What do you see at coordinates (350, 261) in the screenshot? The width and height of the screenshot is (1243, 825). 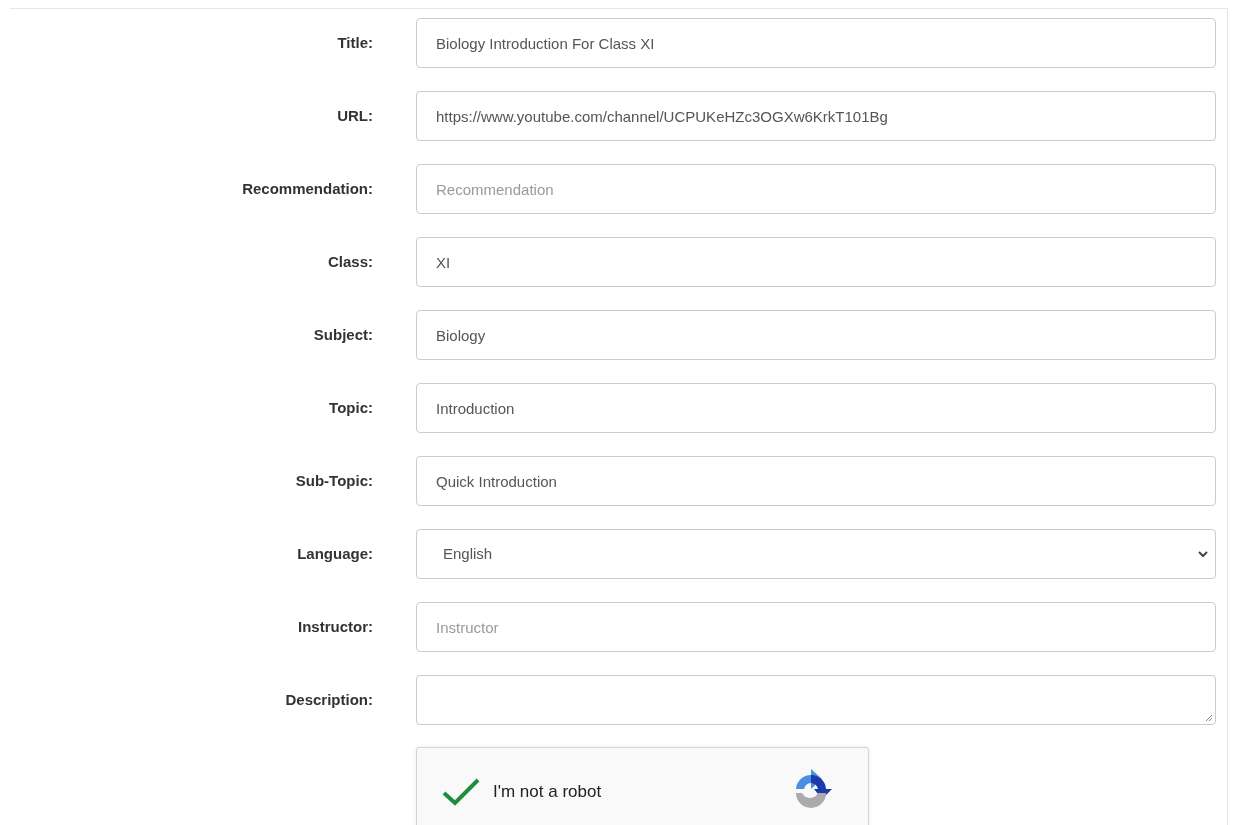 I see `field-label: Class:` at bounding box center [350, 261].